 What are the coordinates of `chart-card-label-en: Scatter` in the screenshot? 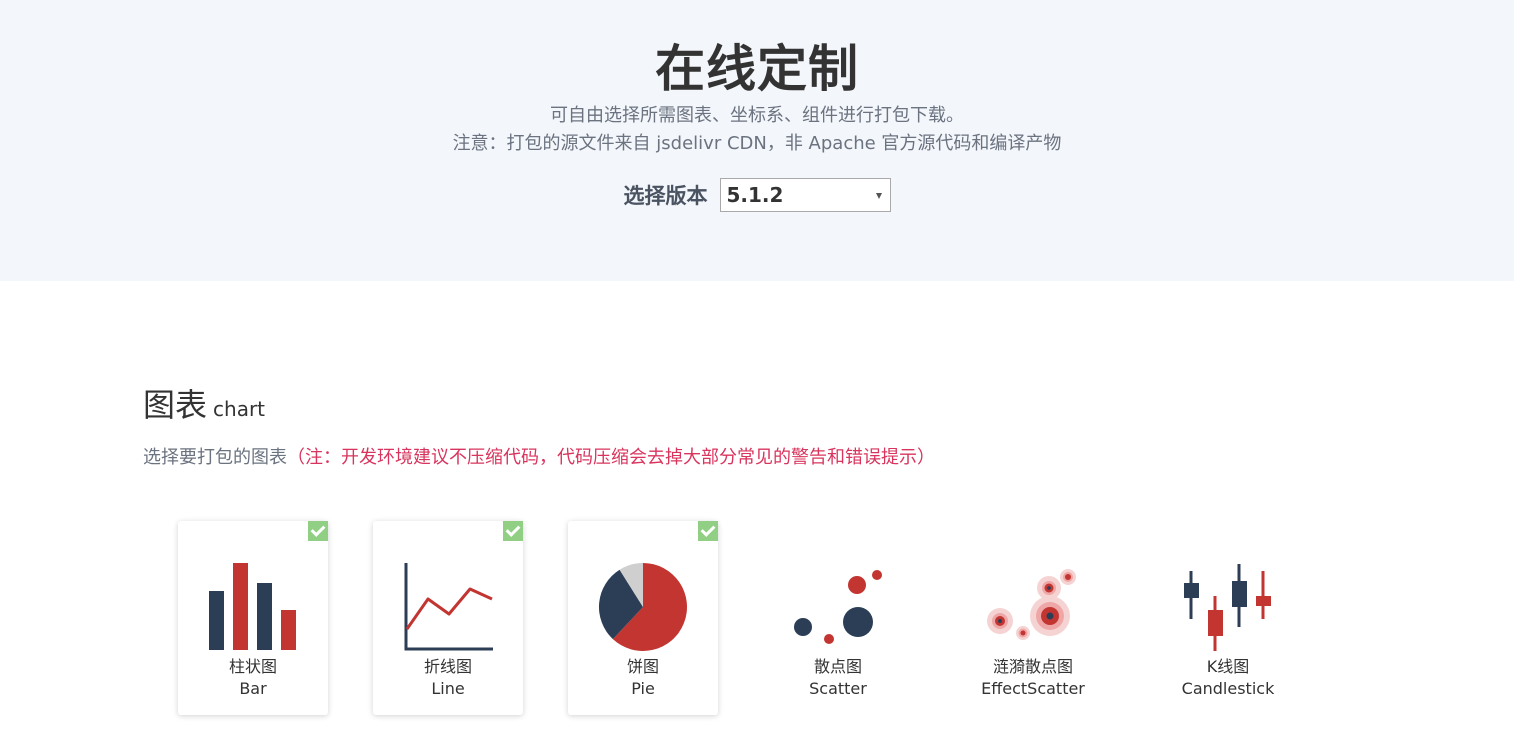 It's located at (838, 688).